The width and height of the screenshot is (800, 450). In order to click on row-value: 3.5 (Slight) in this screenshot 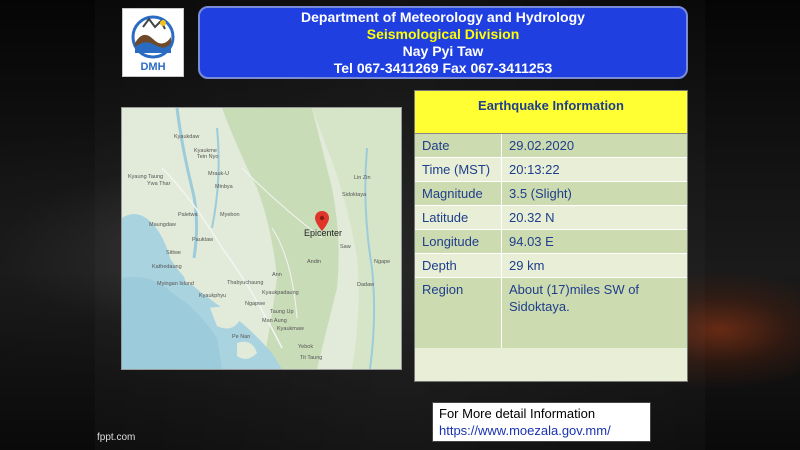, I will do `click(540, 193)`.